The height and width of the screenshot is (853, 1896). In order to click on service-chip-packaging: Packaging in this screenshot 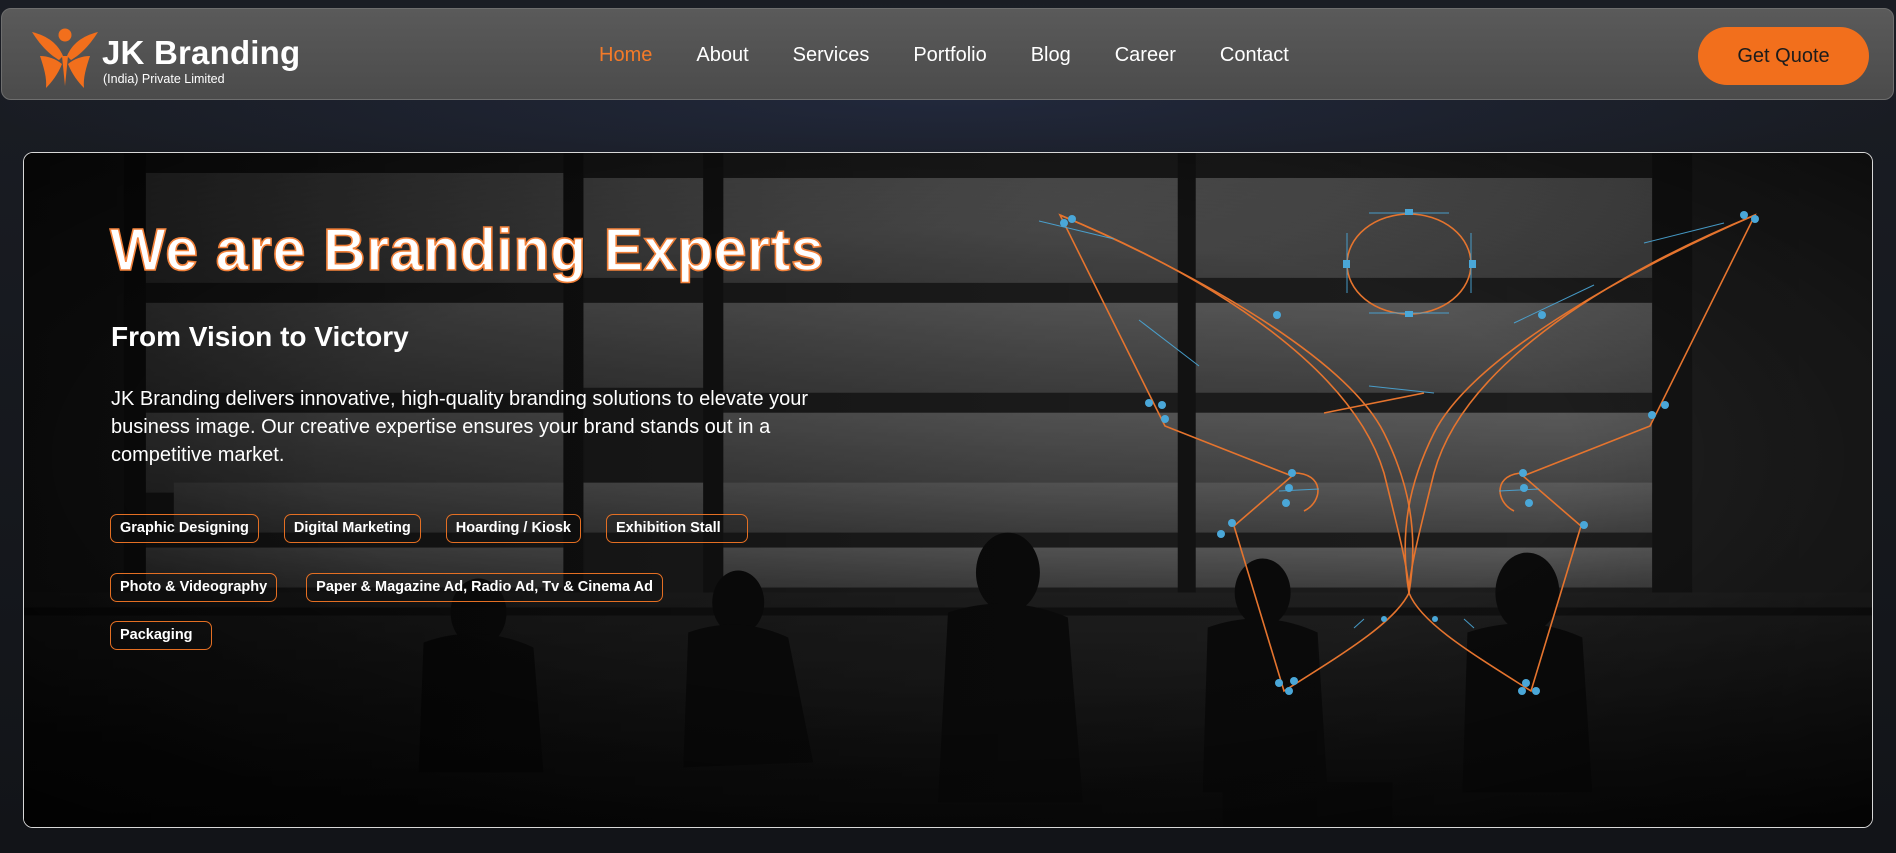, I will do `click(161, 635)`.